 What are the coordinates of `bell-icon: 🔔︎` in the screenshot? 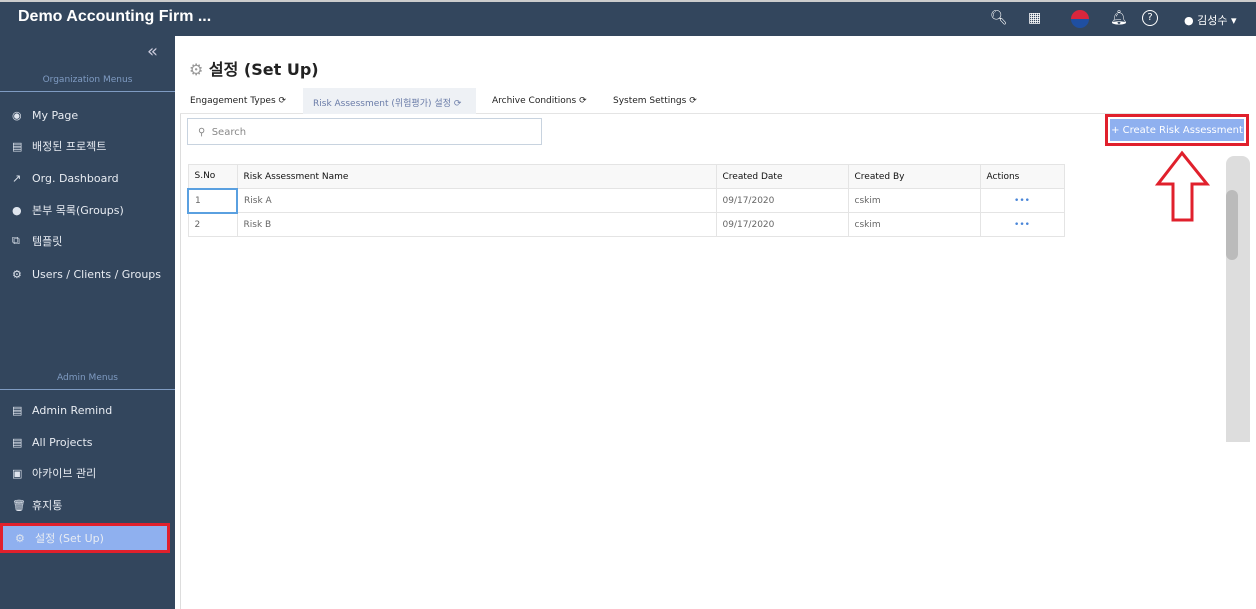 It's located at (1119, 18).